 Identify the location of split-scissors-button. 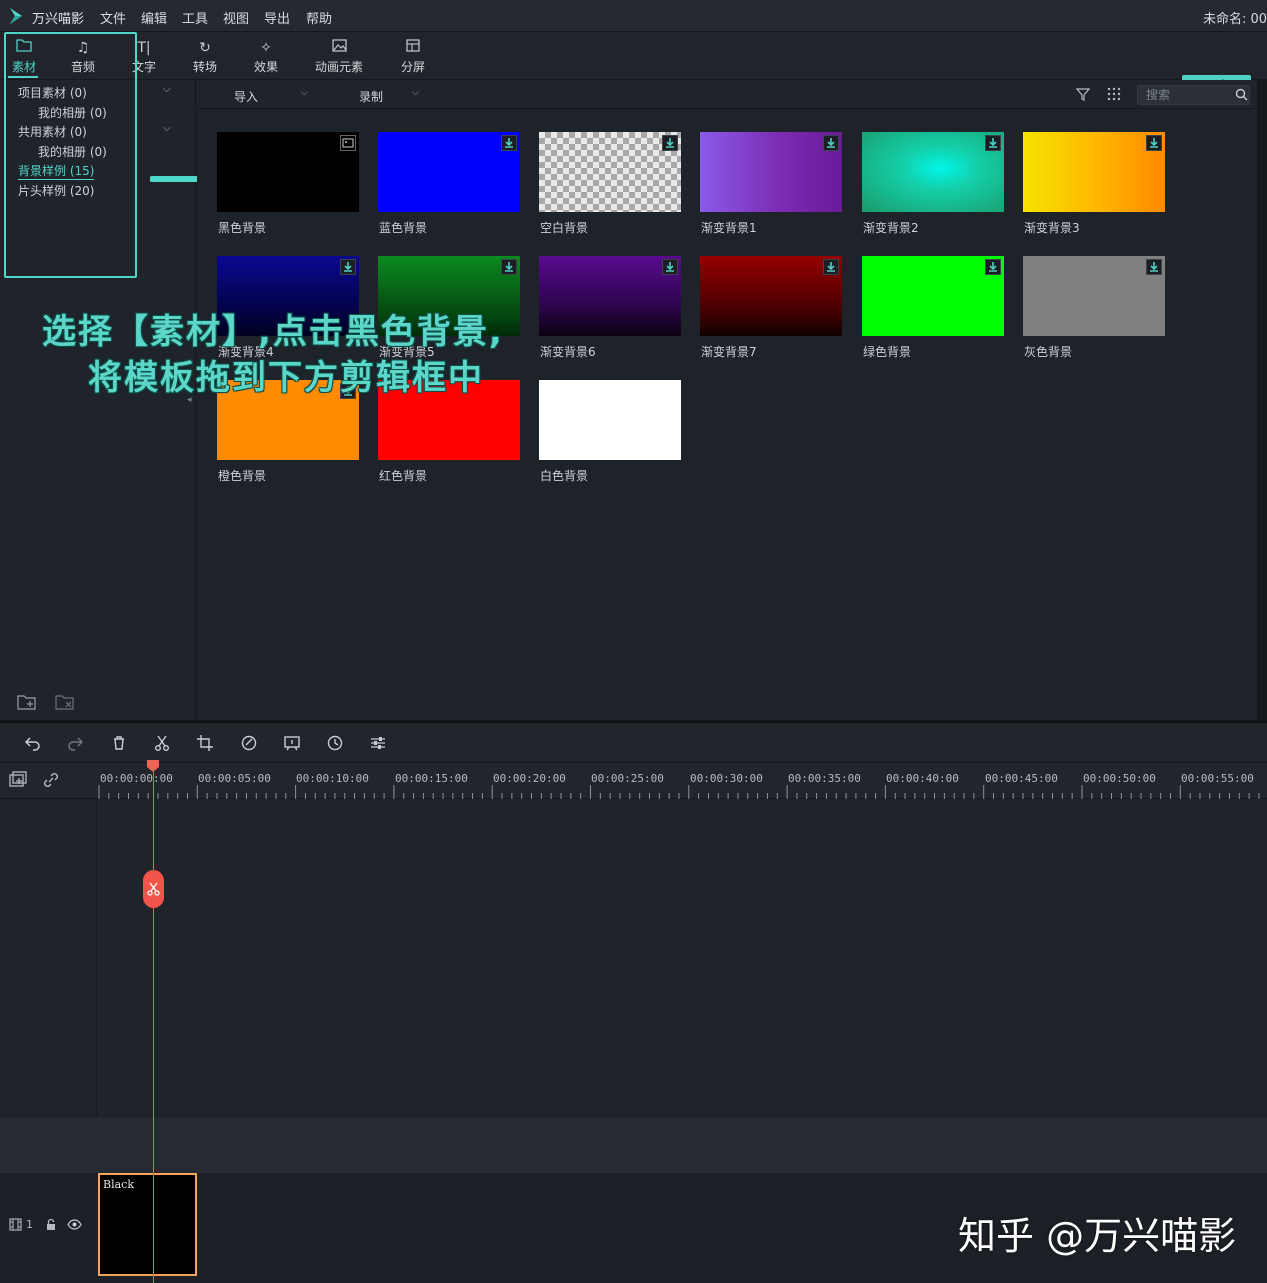
(153, 889).